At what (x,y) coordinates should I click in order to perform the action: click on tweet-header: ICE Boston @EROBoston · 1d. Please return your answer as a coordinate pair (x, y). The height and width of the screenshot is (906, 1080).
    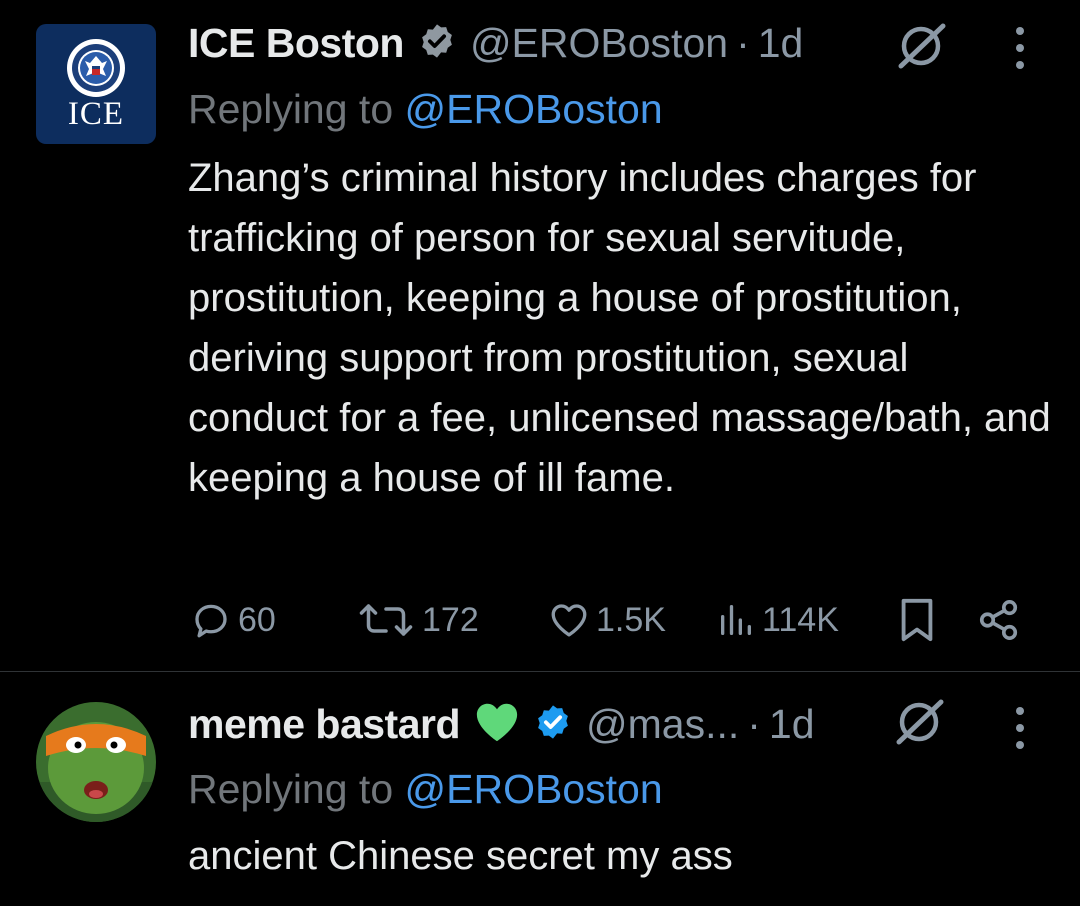
    Looking at the image, I should click on (495, 43).